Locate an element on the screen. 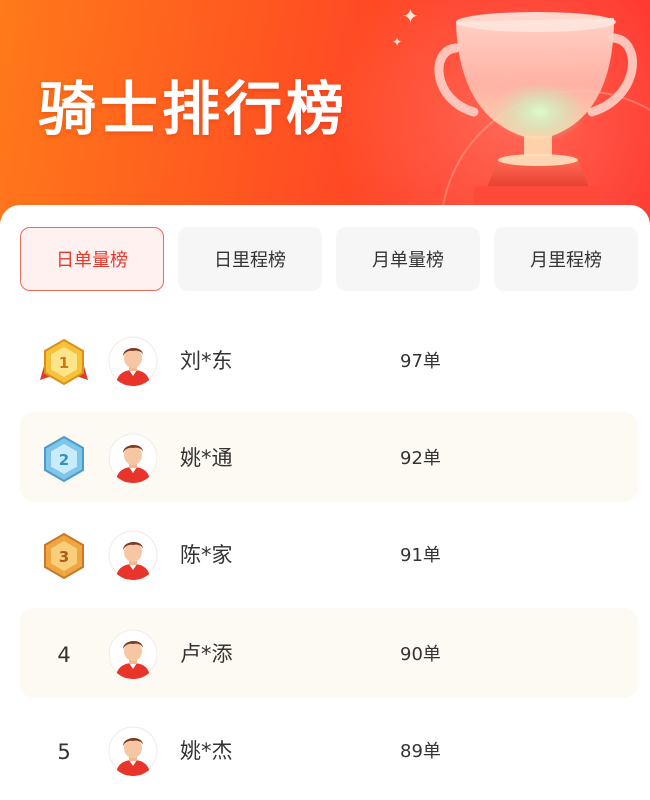 The image size is (650, 800). rank-number: 5 is located at coordinates (64, 752).